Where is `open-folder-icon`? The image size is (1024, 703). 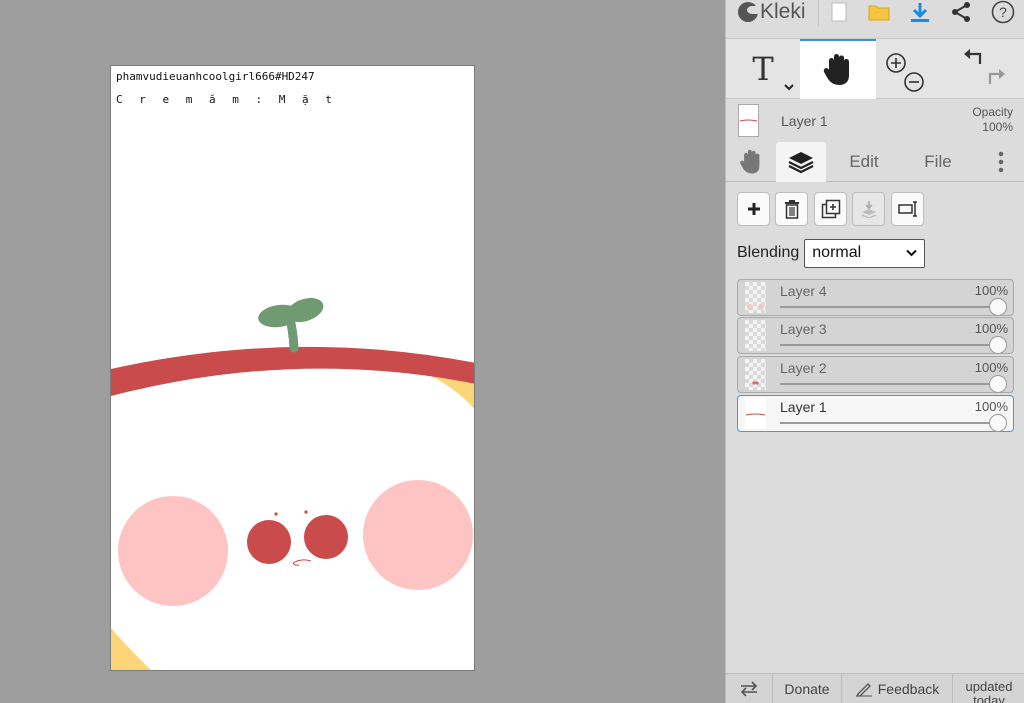
open-folder-icon is located at coordinates (879, 12).